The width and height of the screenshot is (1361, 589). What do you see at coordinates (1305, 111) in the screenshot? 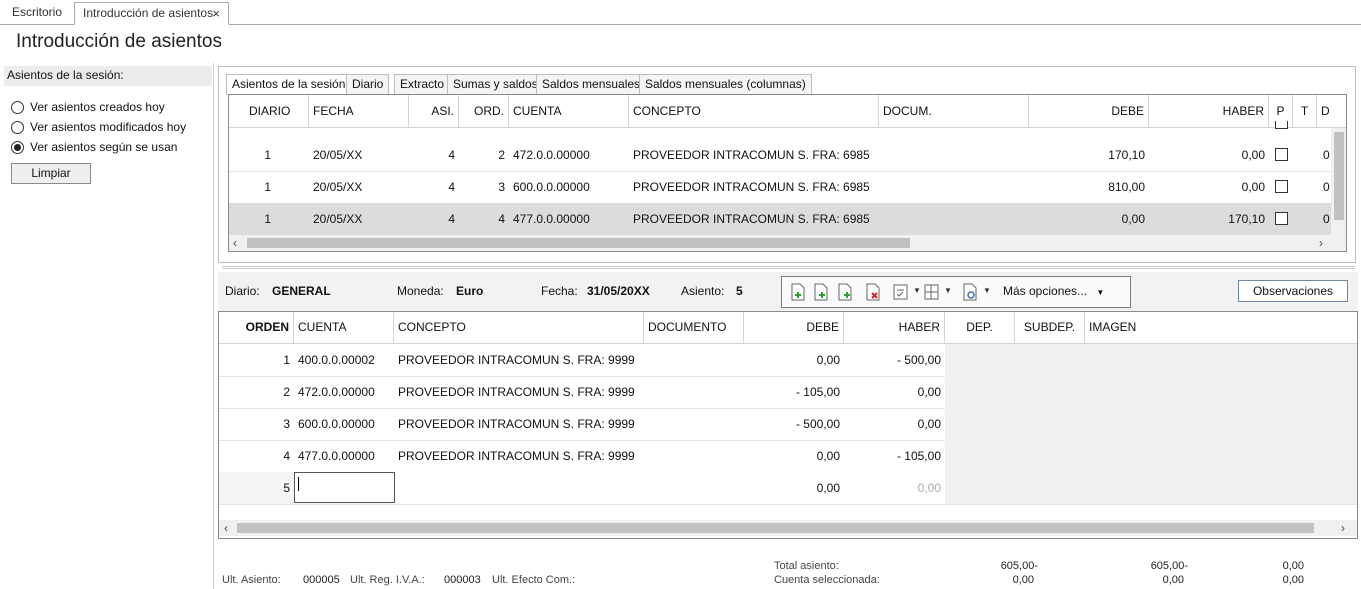
I see `column-header-t: T` at bounding box center [1305, 111].